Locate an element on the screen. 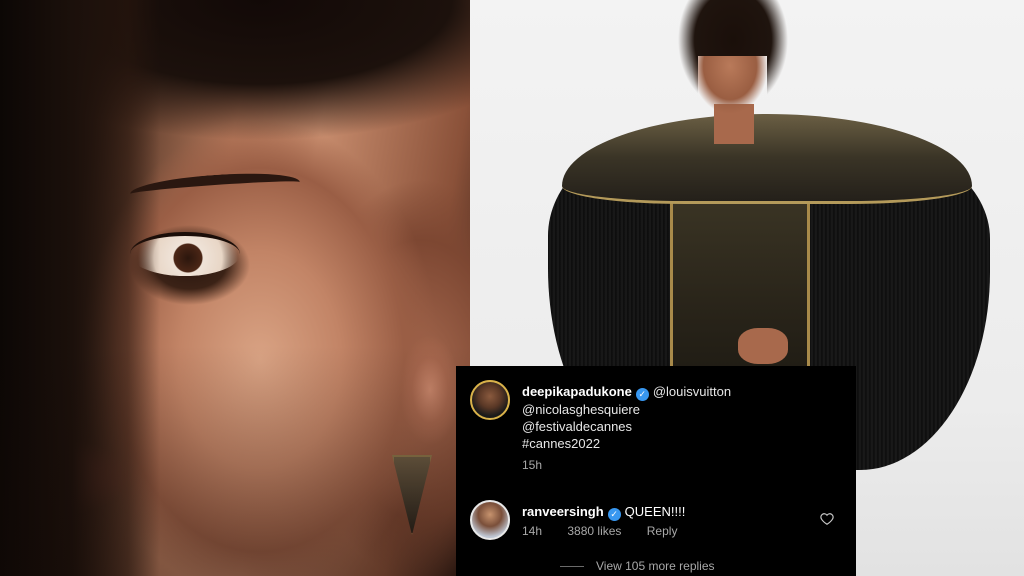 This screenshot has height=576, width=1024. view-more-replies-label: View 105 more replies is located at coordinates (655, 566).